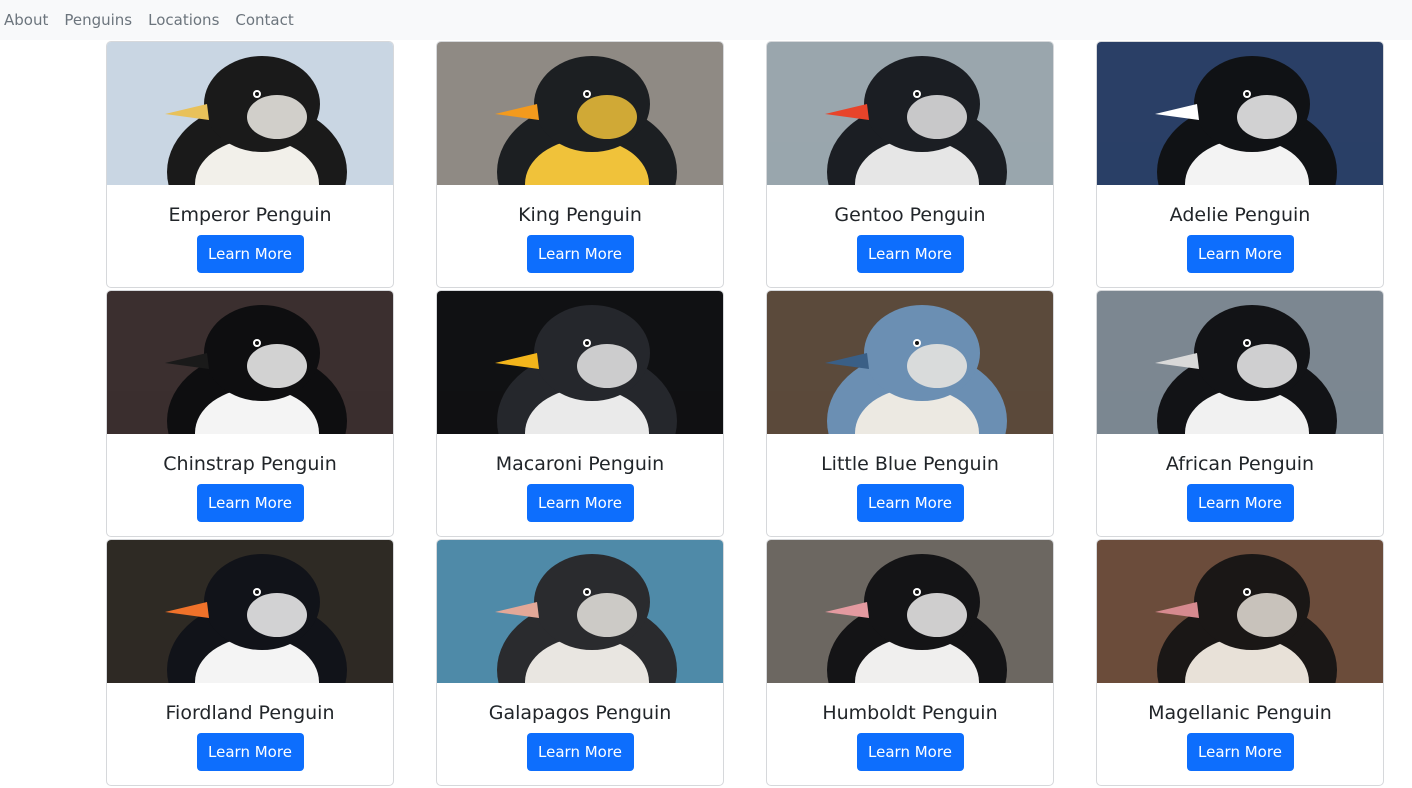 The image size is (1412, 788). I want to click on penguin-card-title: Macaroni Penguin, so click(580, 464).